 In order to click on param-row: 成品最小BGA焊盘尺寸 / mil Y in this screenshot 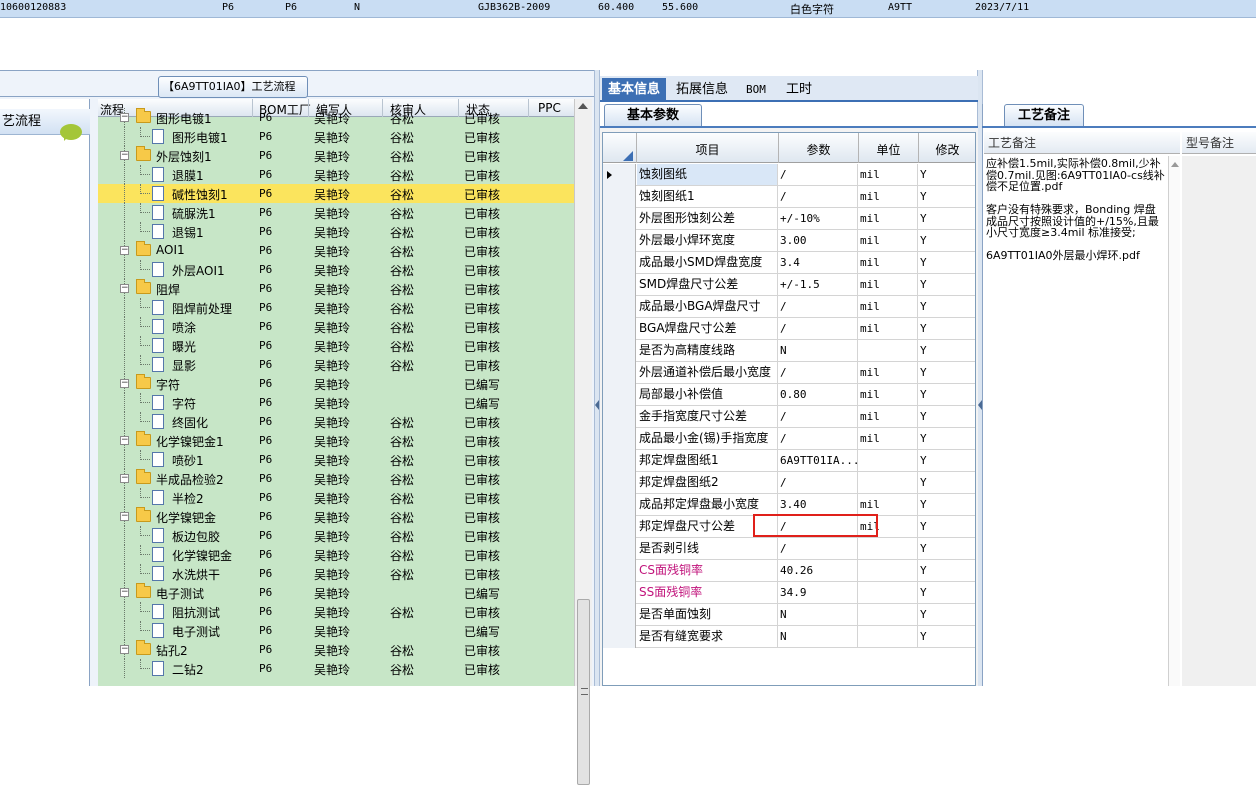, I will do `click(789, 307)`.